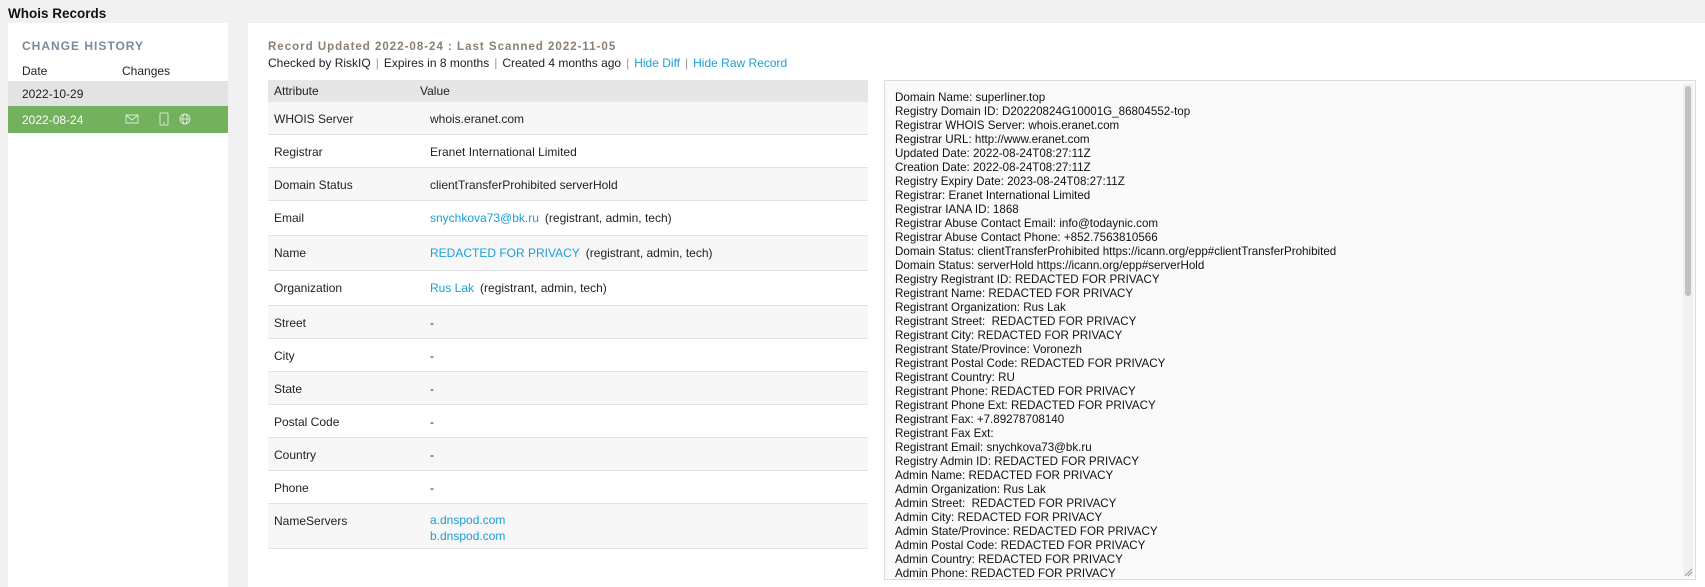  I want to click on attribute-value: a.dnspod.com b.dnspod.com, so click(467, 528).